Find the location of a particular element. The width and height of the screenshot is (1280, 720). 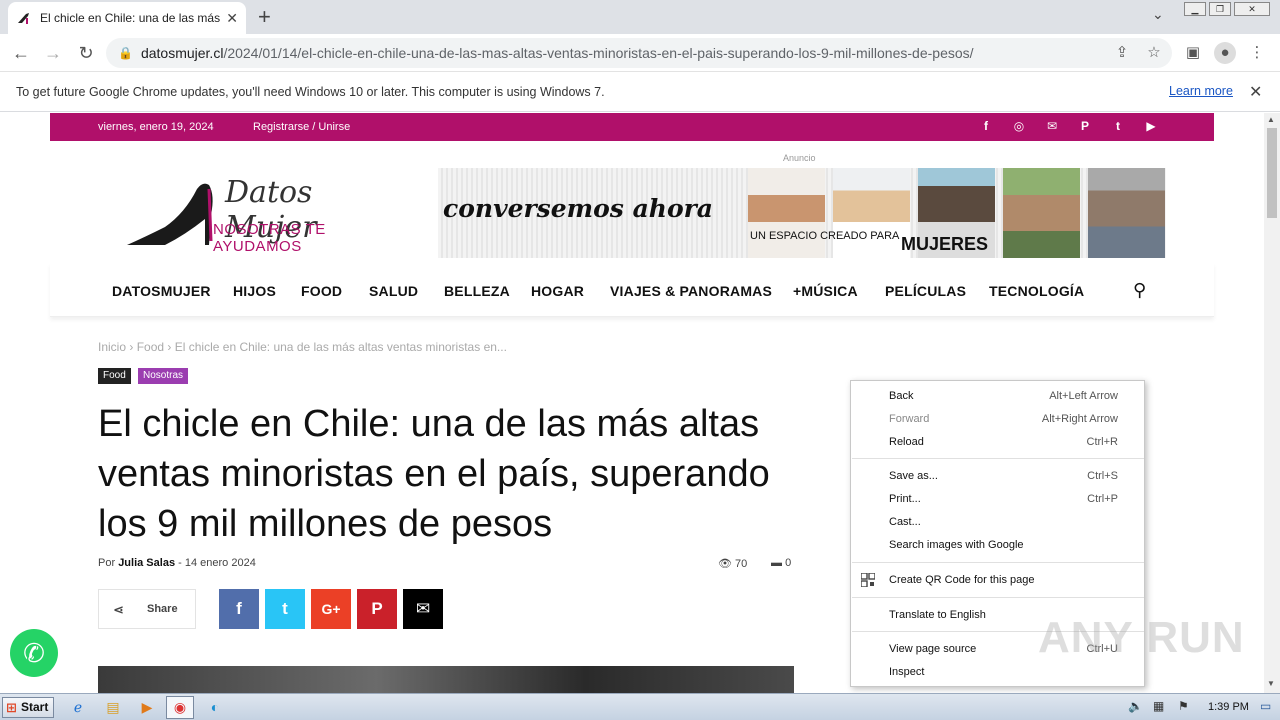

views-value: 70 is located at coordinates (741, 564).